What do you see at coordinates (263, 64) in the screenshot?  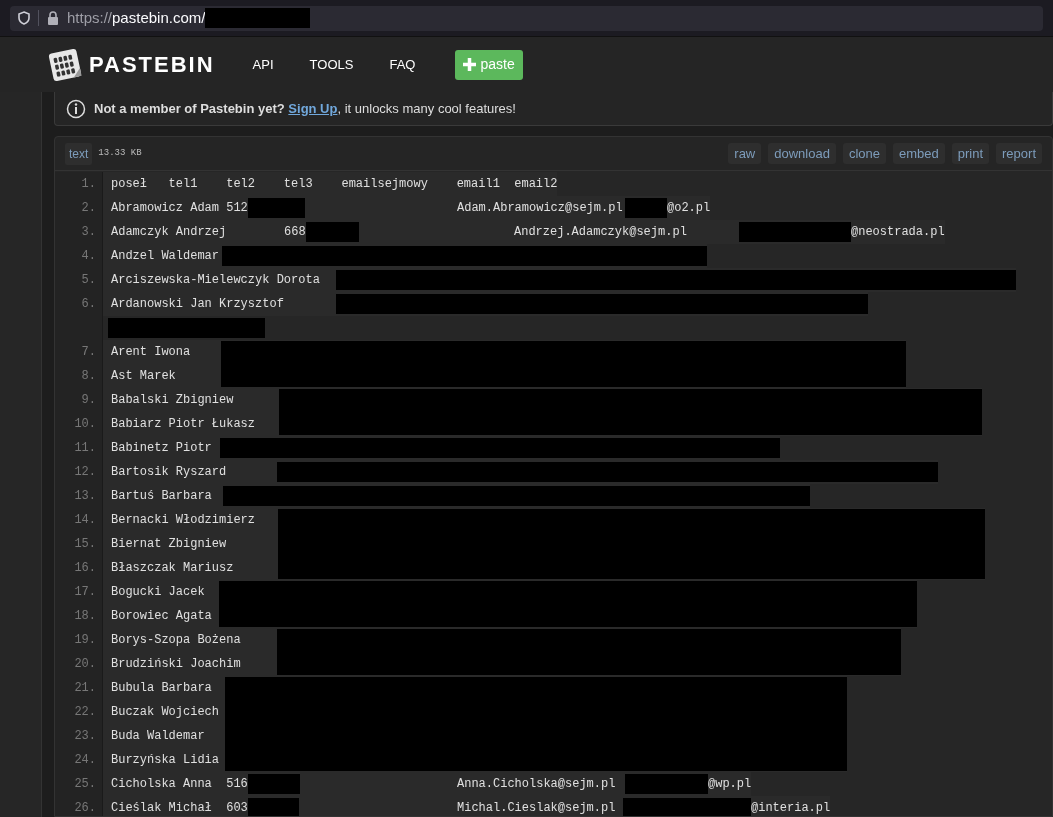 I see `nav-link: API` at bounding box center [263, 64].